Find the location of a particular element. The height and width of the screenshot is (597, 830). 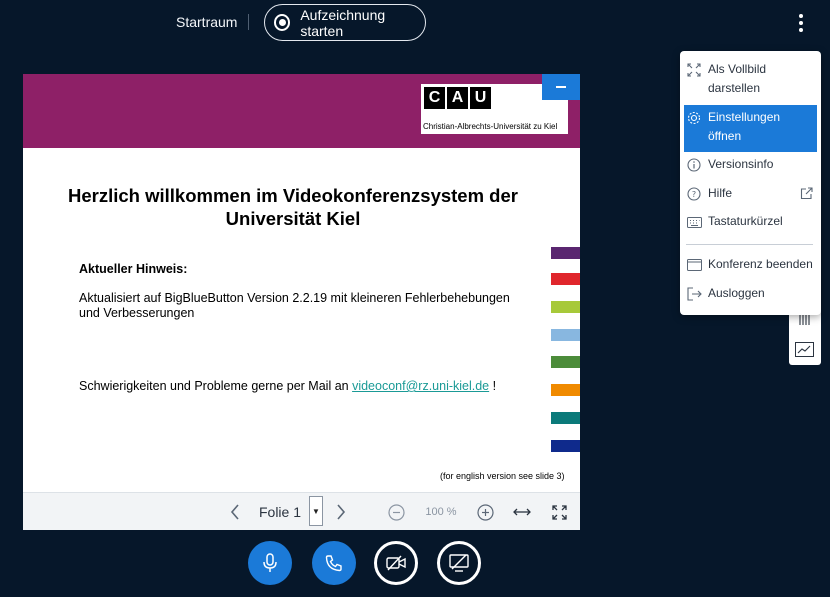

zoom-in-icon is located at coordinates (485, 512).